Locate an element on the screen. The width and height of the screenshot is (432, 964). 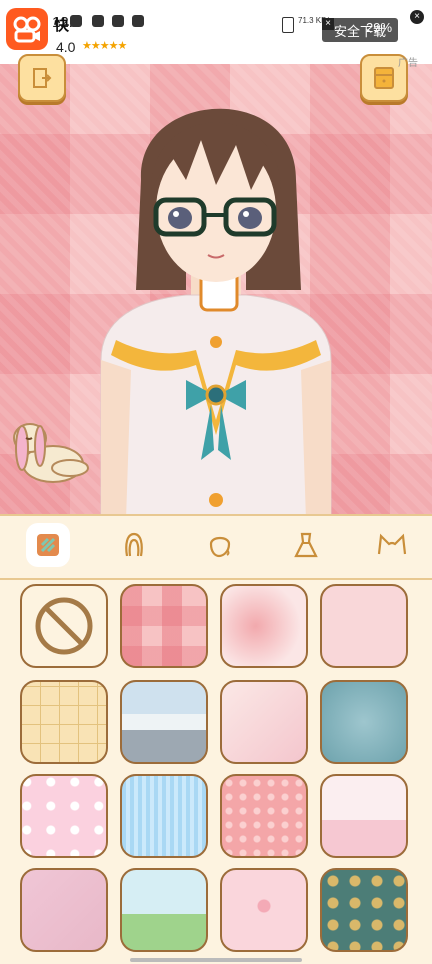
wechat-icon is located at coordinates (118, 21).